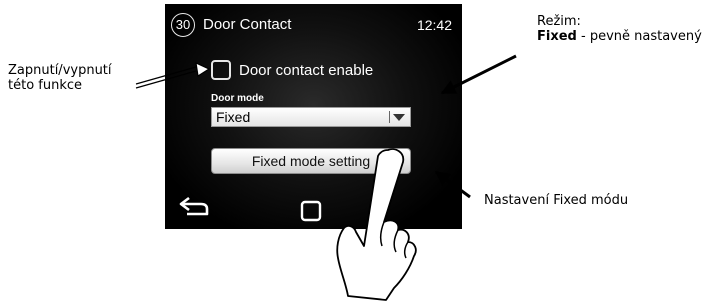  What do you see at coordinates (247, 24) in the screenshot?
I see `screen-title: Door Contact` at bounding box center [247, 24].